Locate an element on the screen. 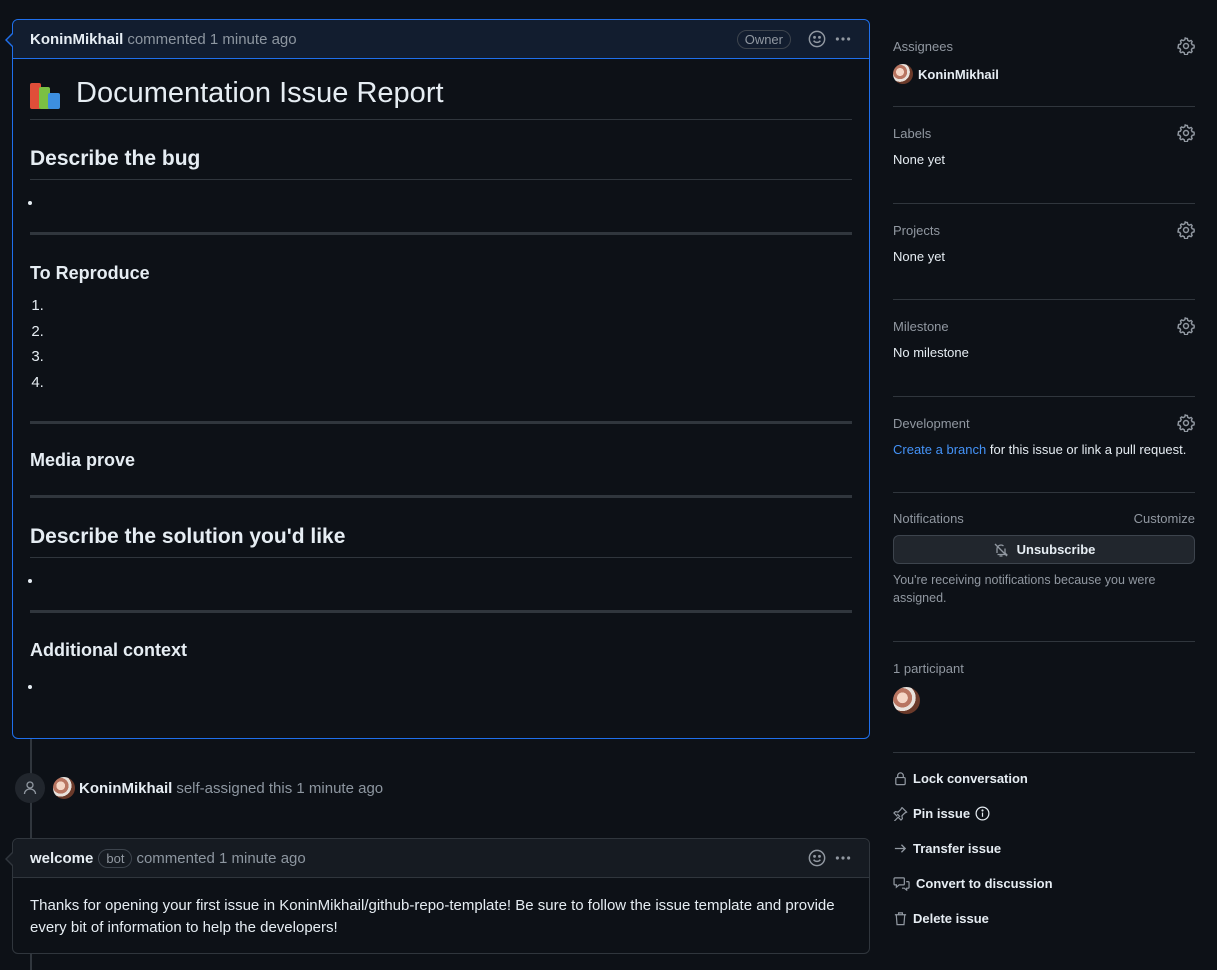 The height and width of the screenshot is (970, 1217). context-list is located at coordinates (441, 690).